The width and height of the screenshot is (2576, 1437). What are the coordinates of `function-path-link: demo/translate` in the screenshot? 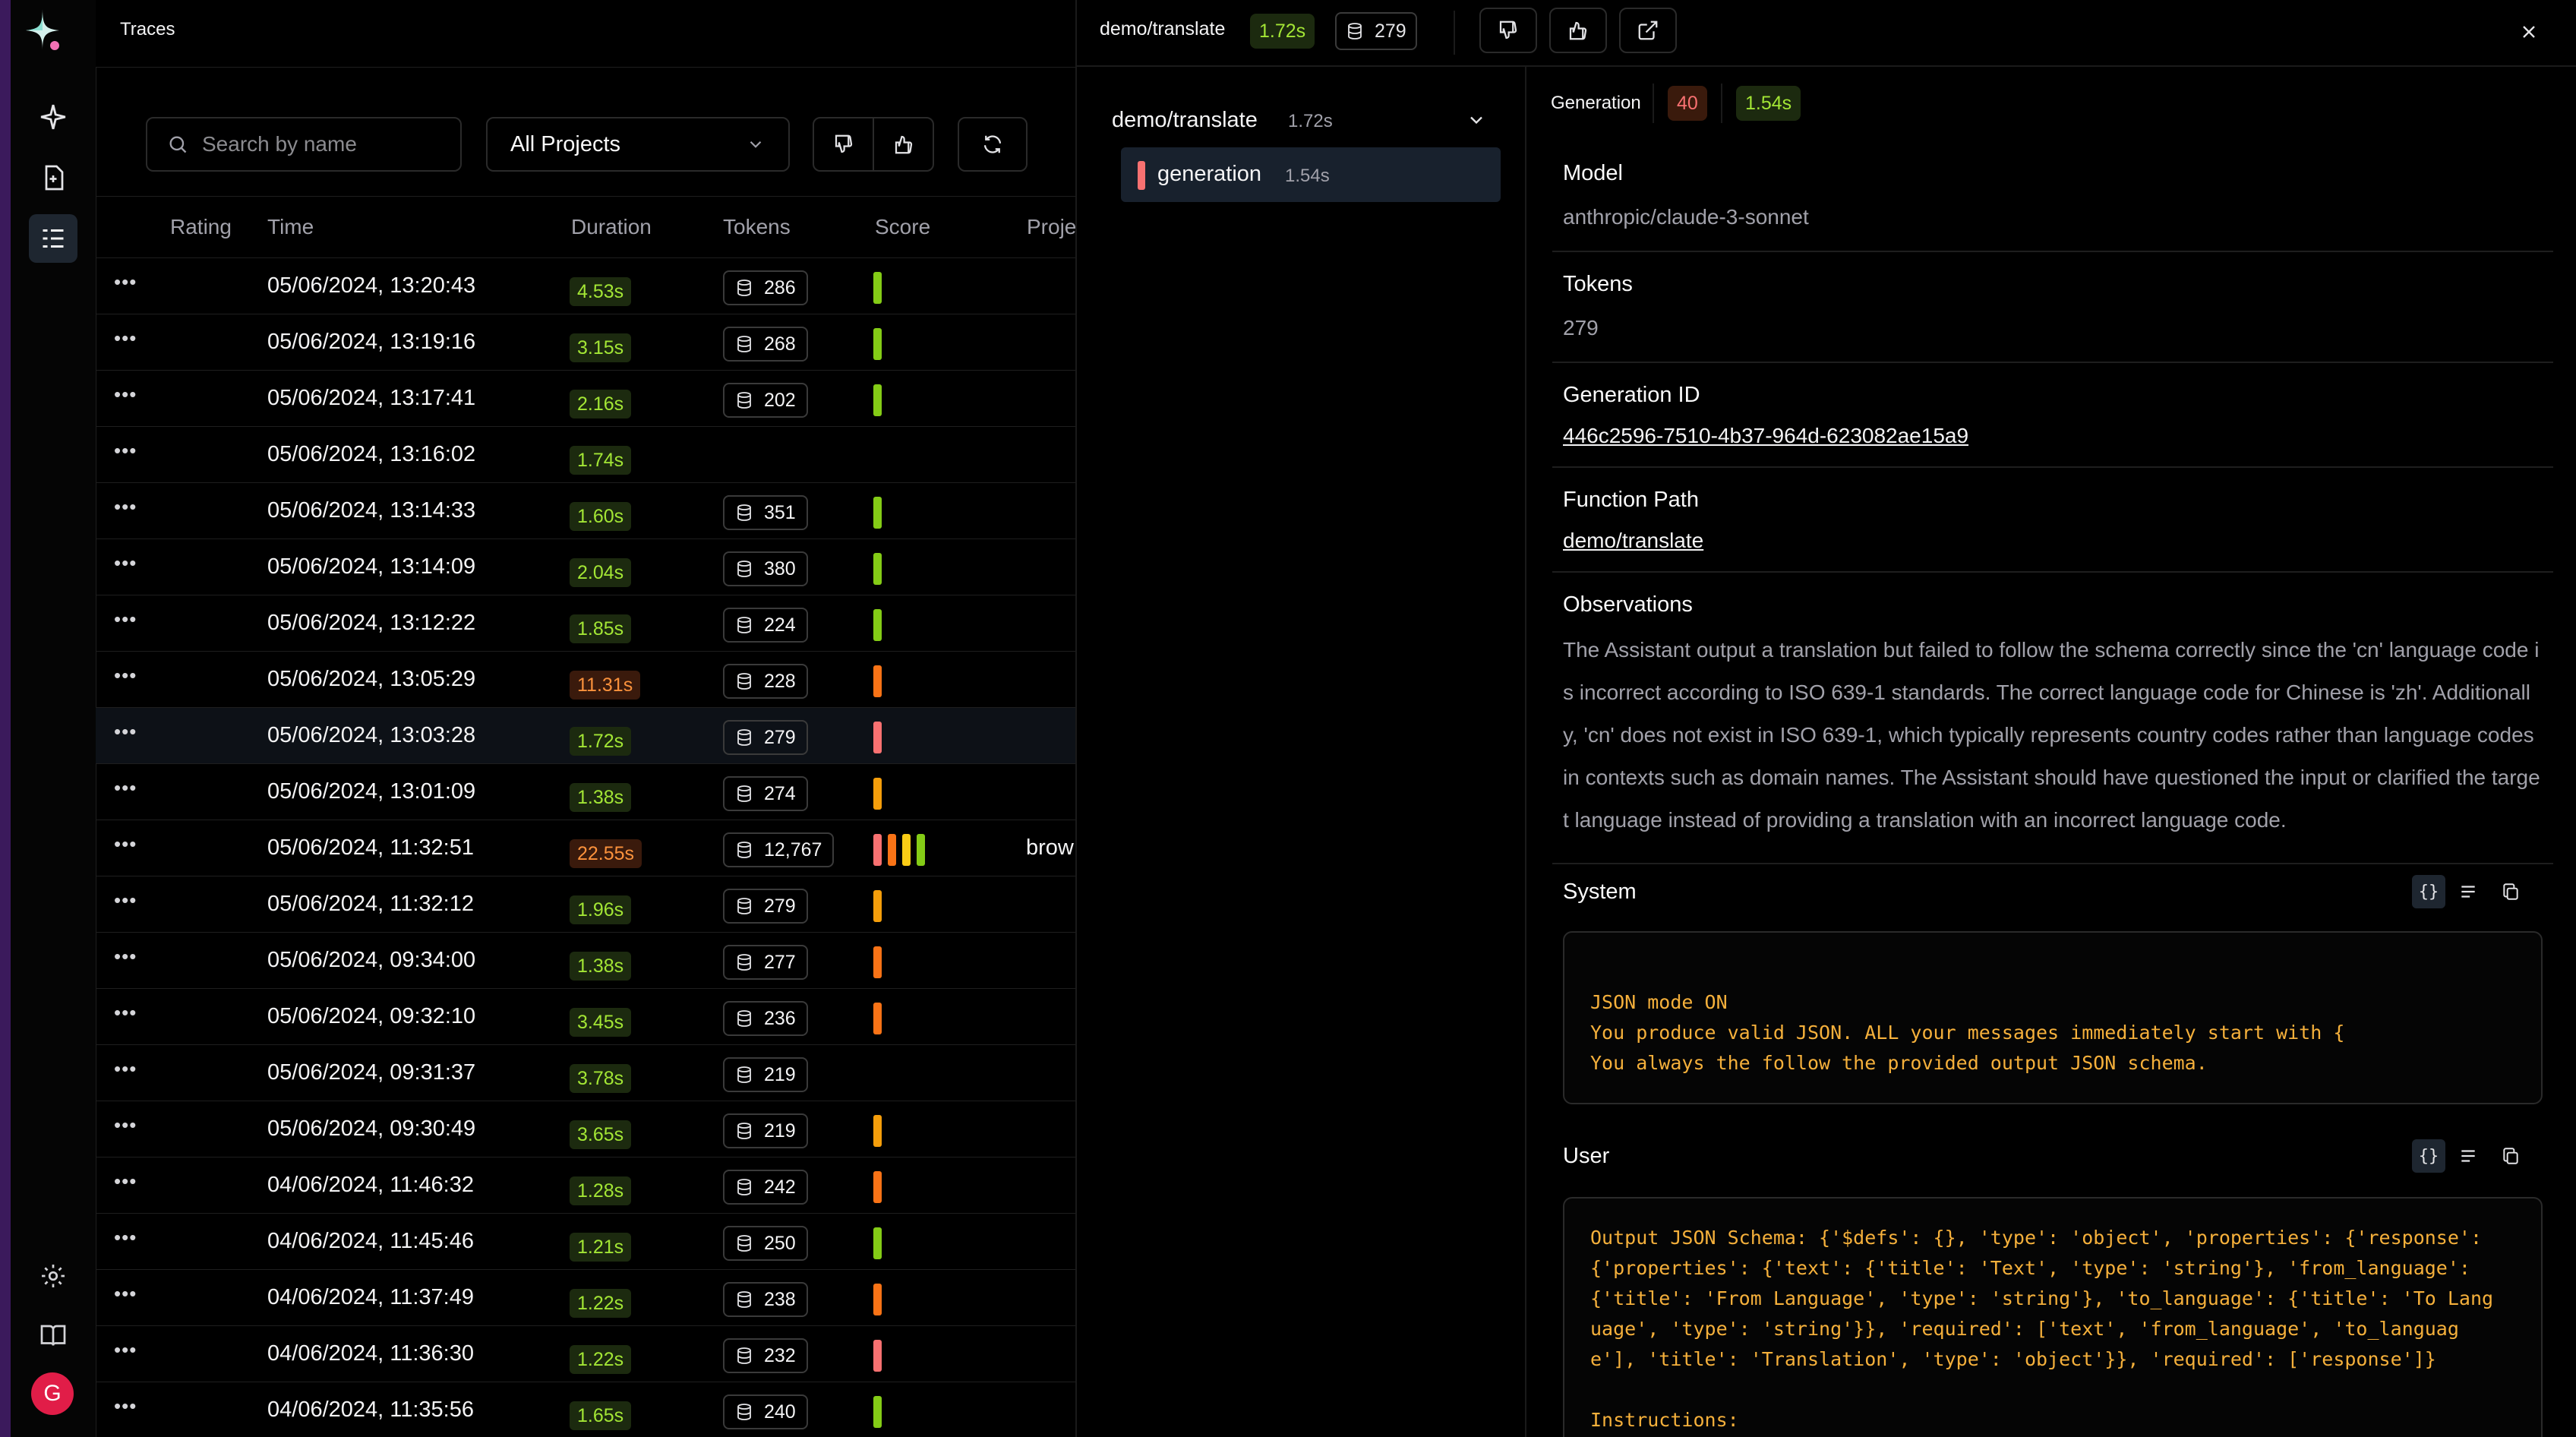 It's located at (1633, 541).